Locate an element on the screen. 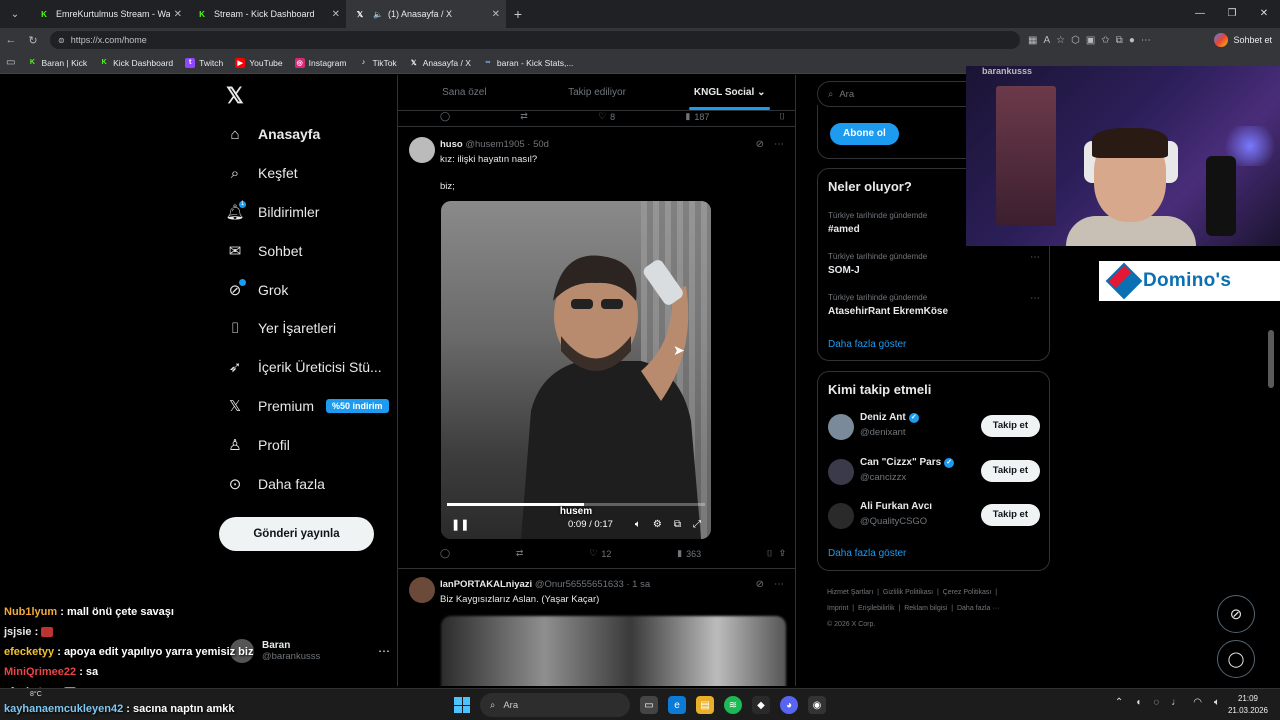  follow-suggestion: Can "Cizzx" Pars ✓ @cancizzx Takip et is located at coordinates (934, 472).